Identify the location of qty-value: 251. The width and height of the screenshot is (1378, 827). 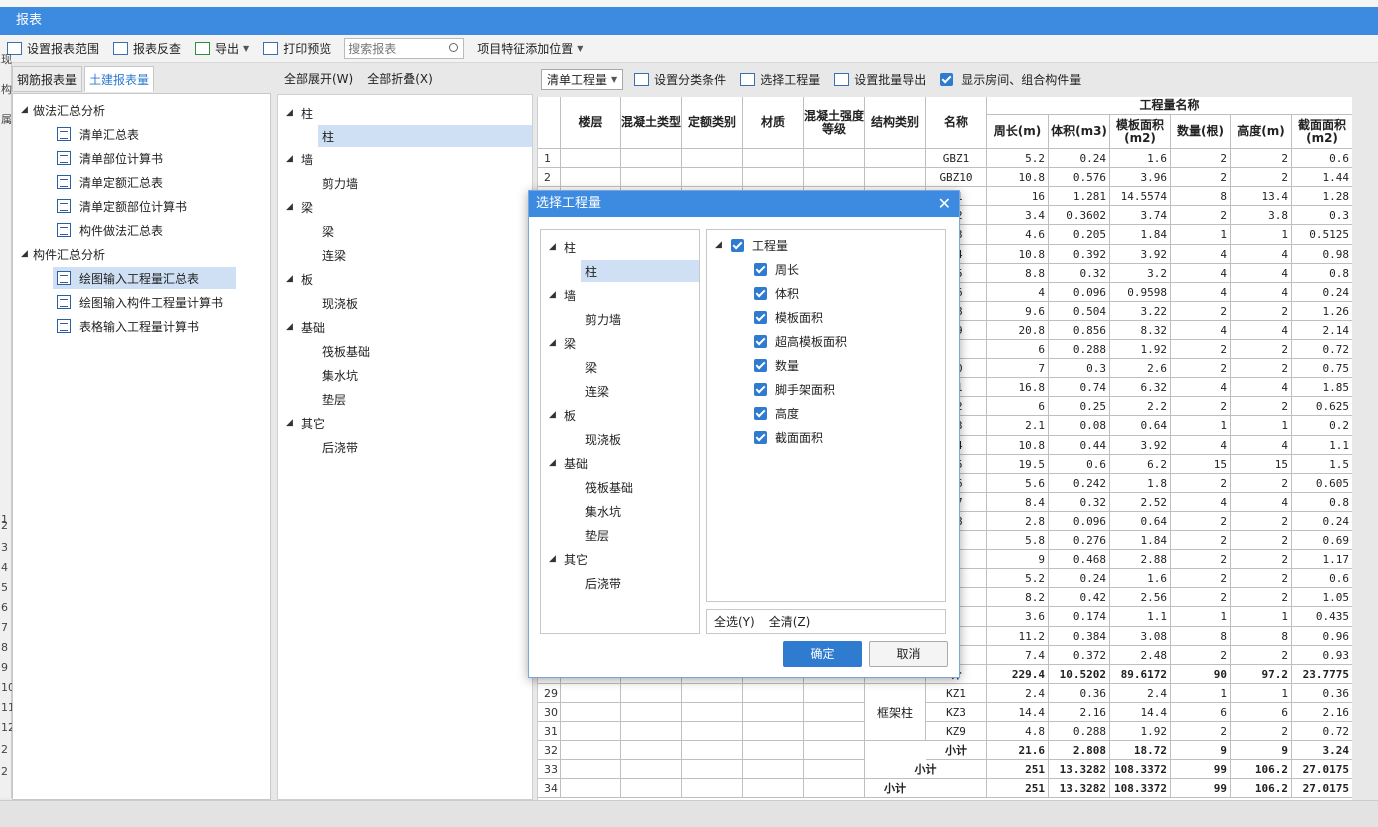
(1018, 769).